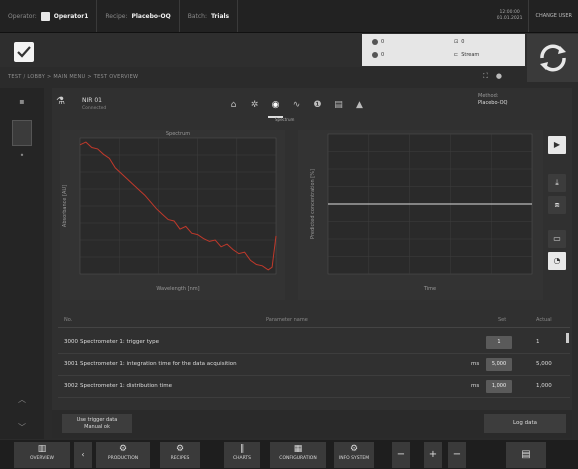 This screenshot has height=469, width=578. I want to click on nav-production: ⚙ PRODUCTION, so click(123, 455).